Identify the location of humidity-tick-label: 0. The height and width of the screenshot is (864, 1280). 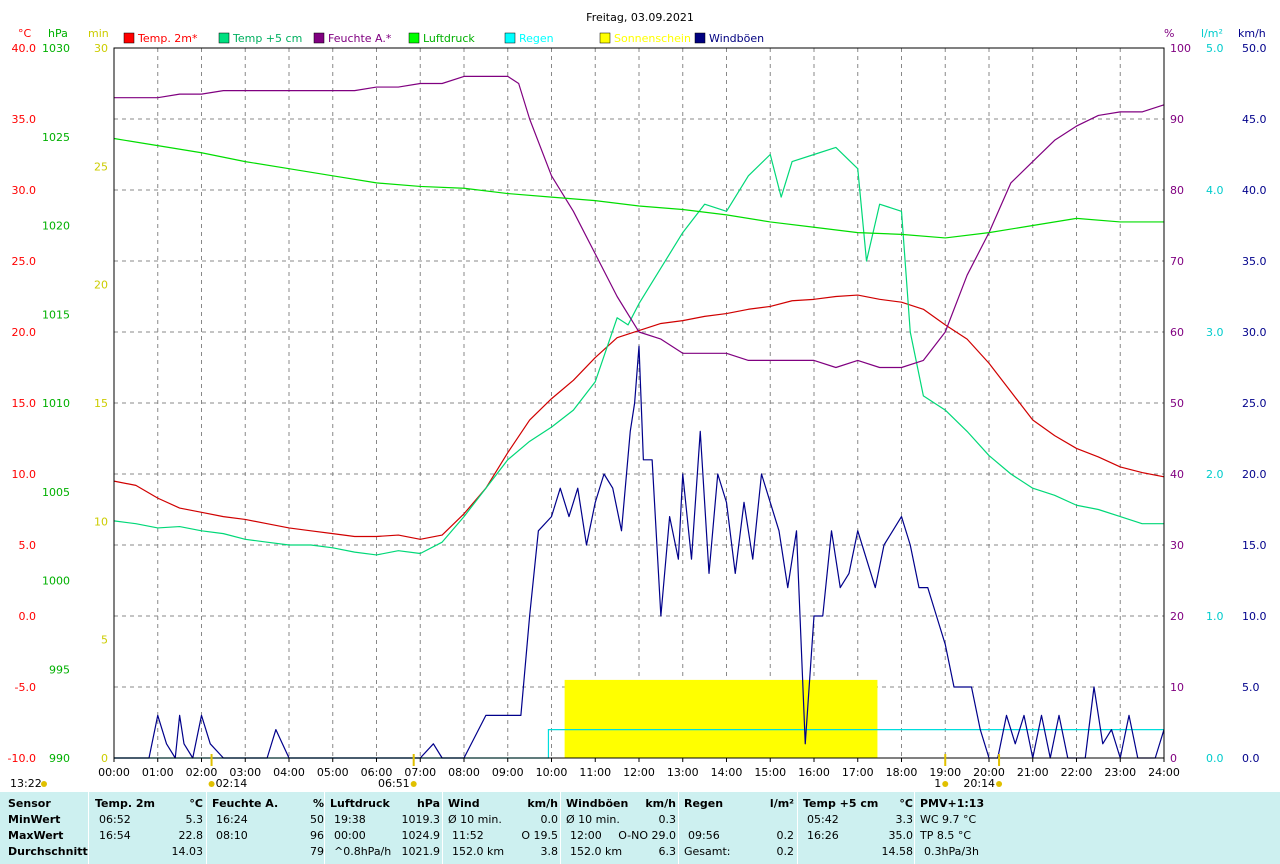
(1173, 758).